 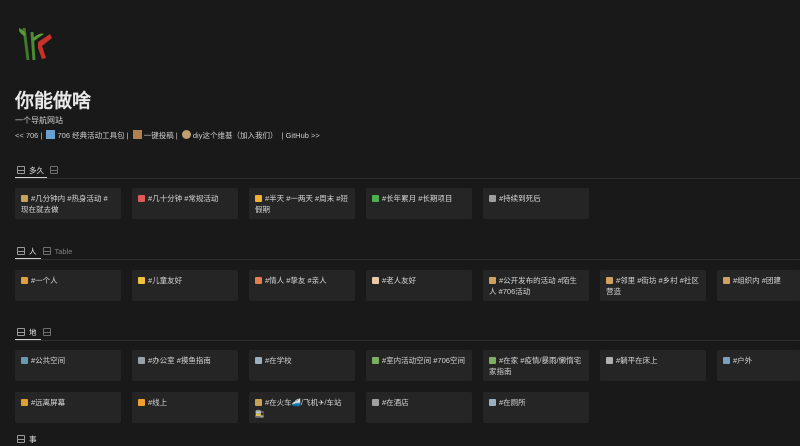 I want to click on card-place: #远离屏幕, so click(x=68, y=407).